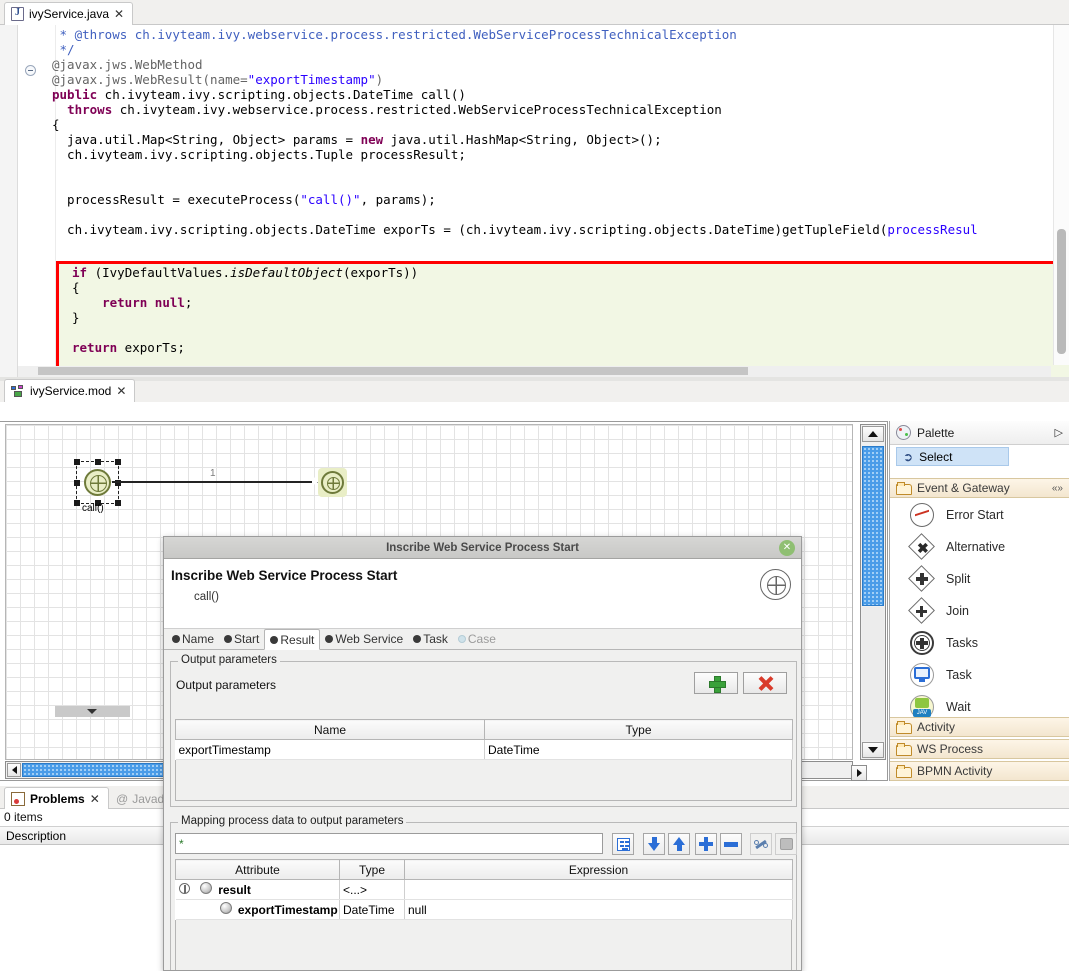 Image resolution: width=1069 pixels, height=971 pixels. What do you see at coordinates (184, 888) in the screenshot?
I see `expand-toggle-icon` at bounding box center [184, 888].